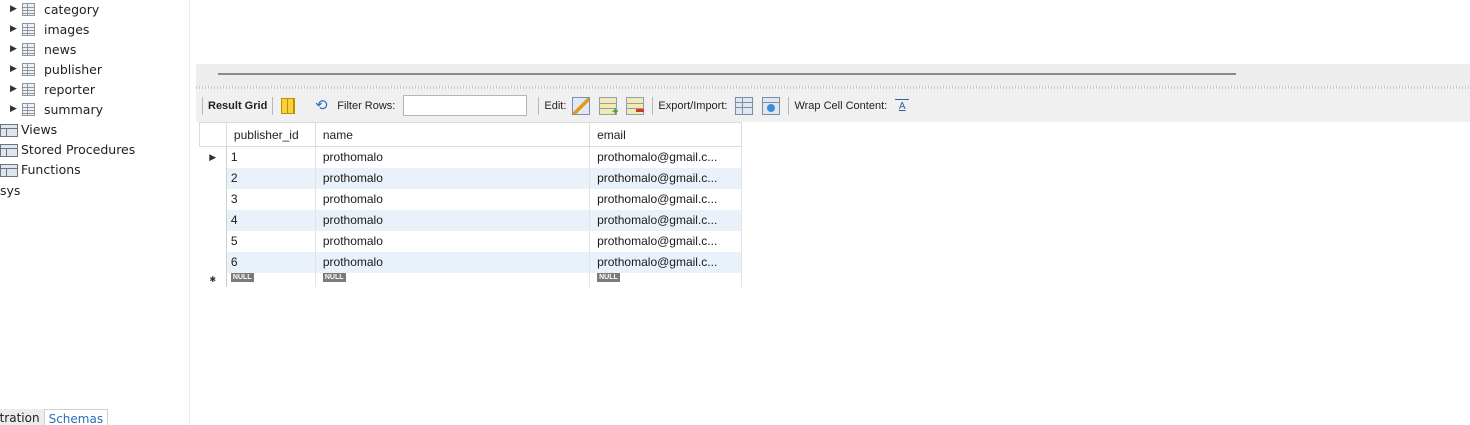 Image resolution: width=1470 pixels, height=425 pixels. I want to click on new-row-marker-icon: ✱, so click(213, 279).